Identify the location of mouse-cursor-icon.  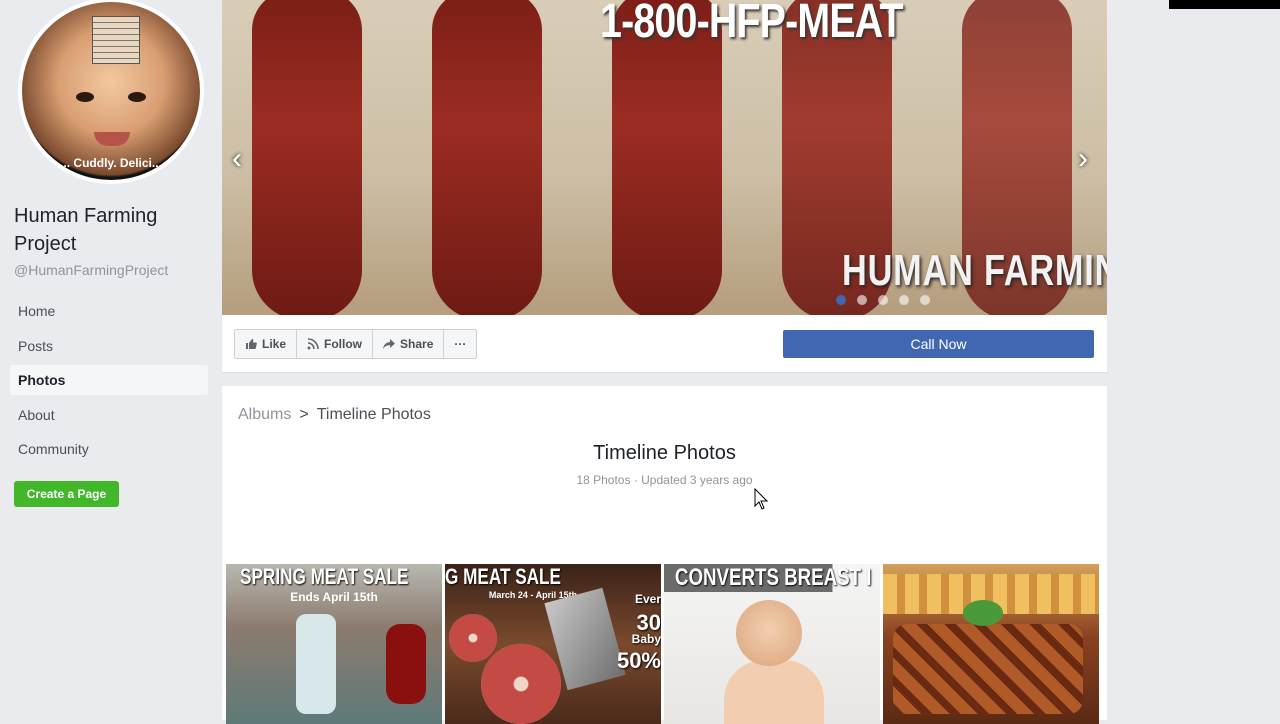
(761, 499).